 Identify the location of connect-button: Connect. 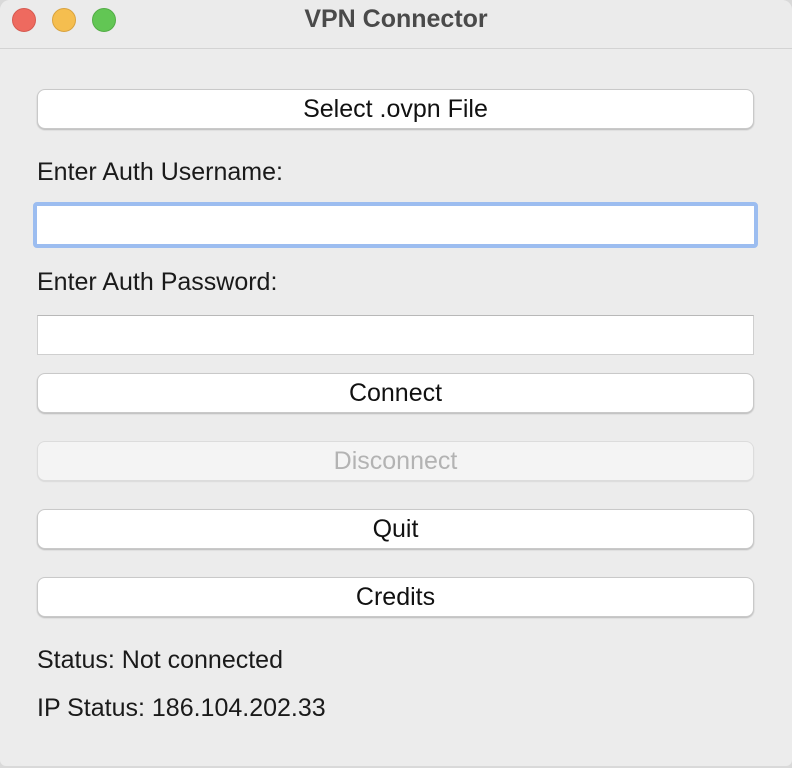
(395, 393).